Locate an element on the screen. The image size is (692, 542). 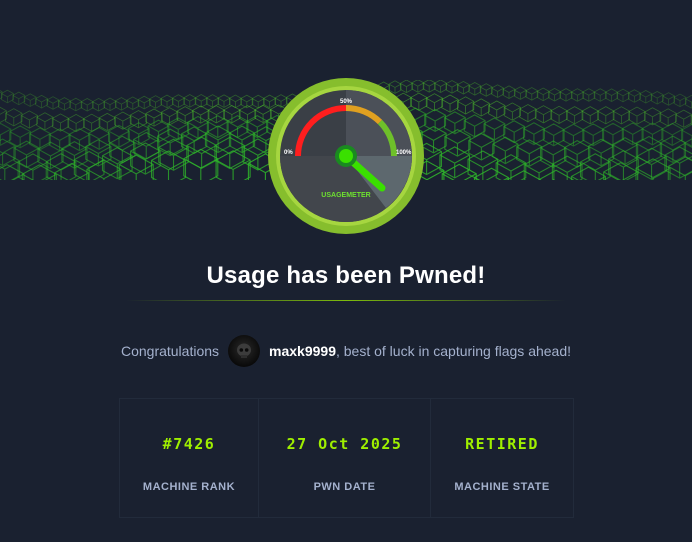
skull-icon is located at coordinates (244, 350).